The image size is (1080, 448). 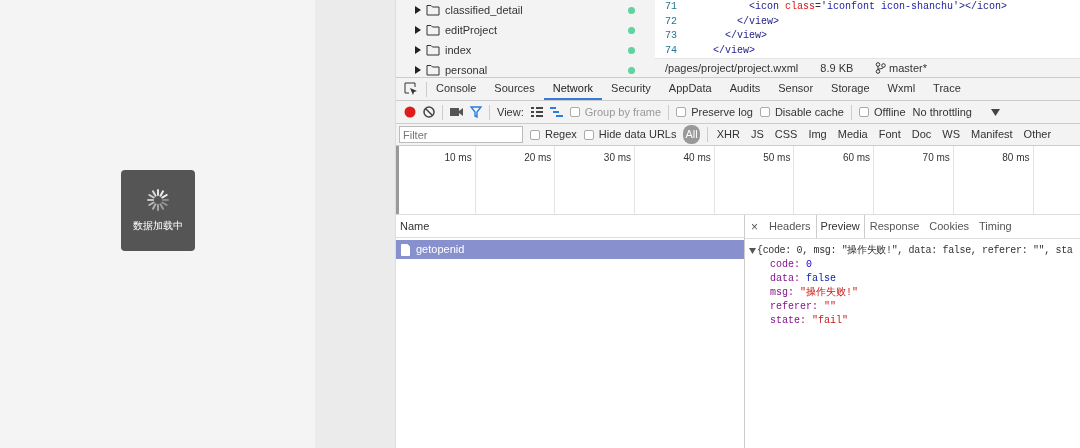 What do you see at coordinates (995, 226) in the screenshot?
I see `detail-tab: Timing` at bounding box center [995, 226].